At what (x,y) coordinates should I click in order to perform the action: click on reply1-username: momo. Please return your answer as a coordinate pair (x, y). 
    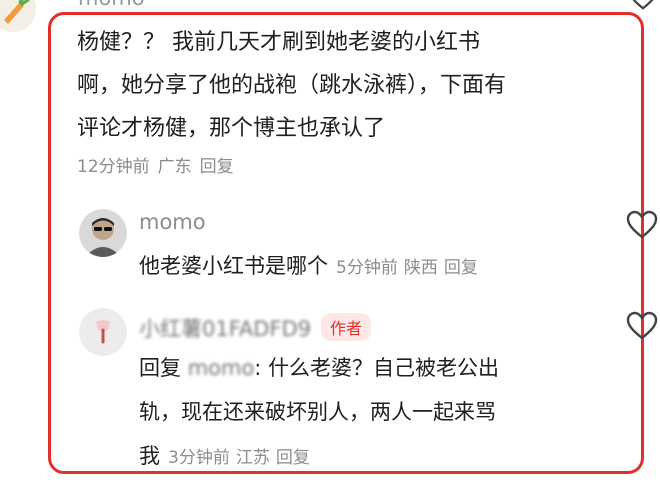
    Looking at the image, I should click on (172, 222).